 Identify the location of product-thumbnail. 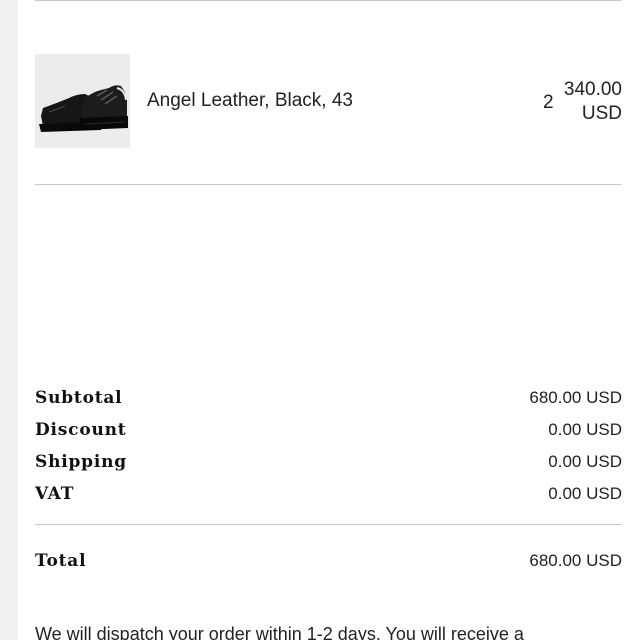
(82, 101).